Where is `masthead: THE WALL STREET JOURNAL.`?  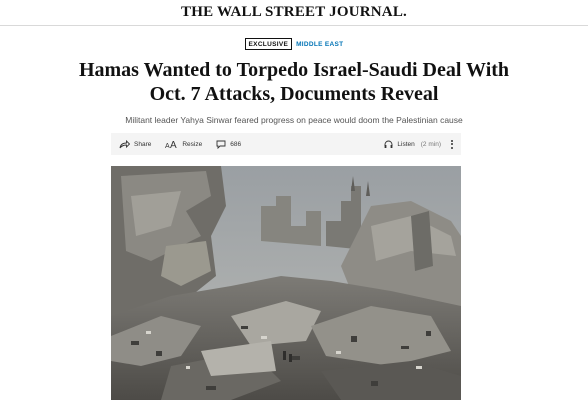 masthead: THE WALL STREET JOURNAL. is located at coordinates (294, 13).